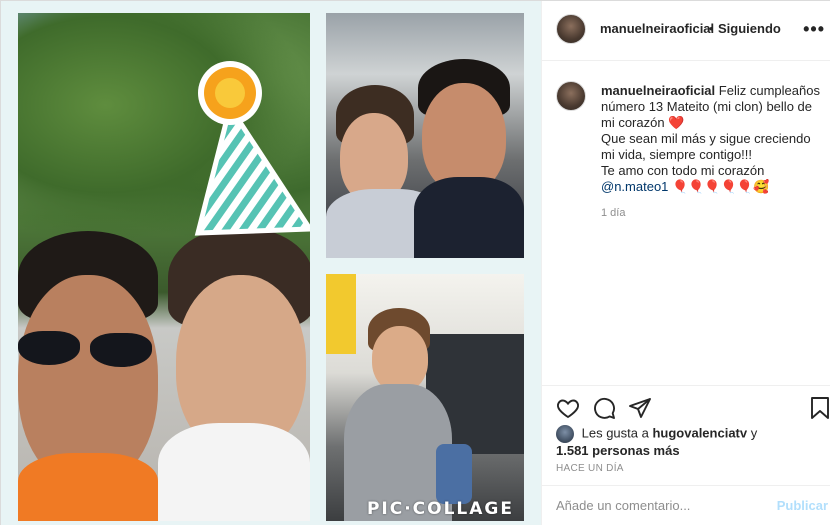 The width and height of the screenshot is (830, 525). I want to click on cockpit-light, so click(341, 314).